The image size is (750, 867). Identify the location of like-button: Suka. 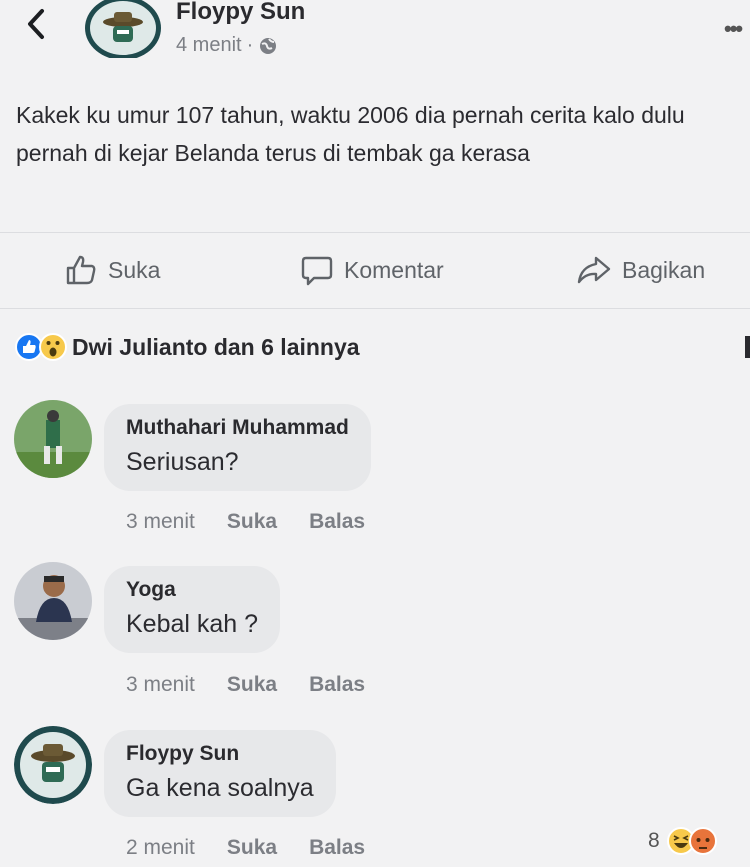
(112, 270).